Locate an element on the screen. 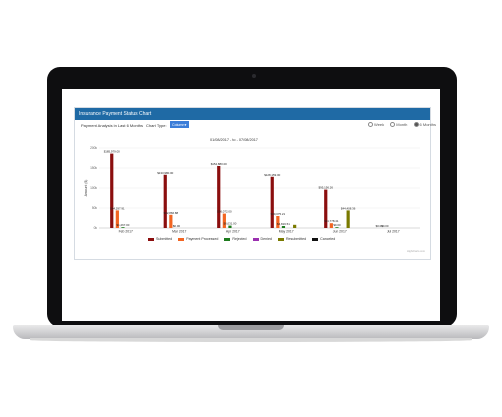  laptop-notch is located at coordinates (251, 327).